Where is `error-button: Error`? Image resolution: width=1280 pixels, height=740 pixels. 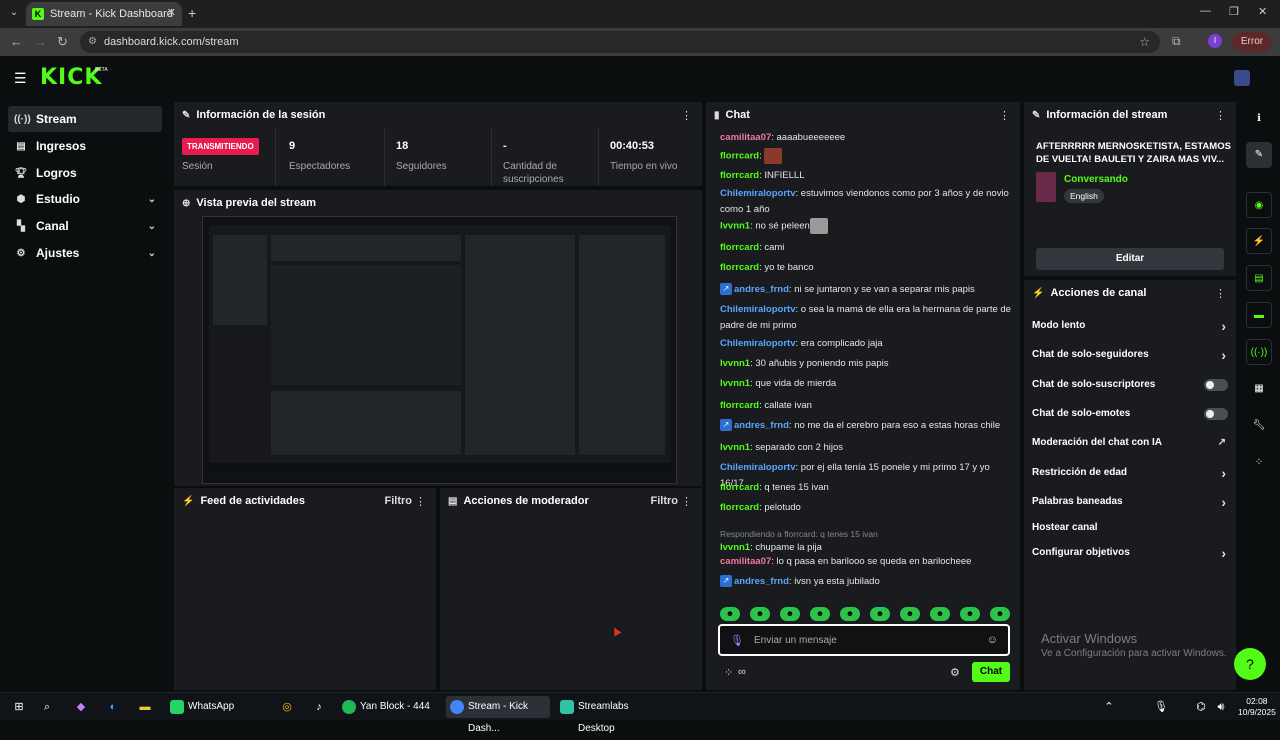
error-button: Error is located at coordinates (1252, 42).